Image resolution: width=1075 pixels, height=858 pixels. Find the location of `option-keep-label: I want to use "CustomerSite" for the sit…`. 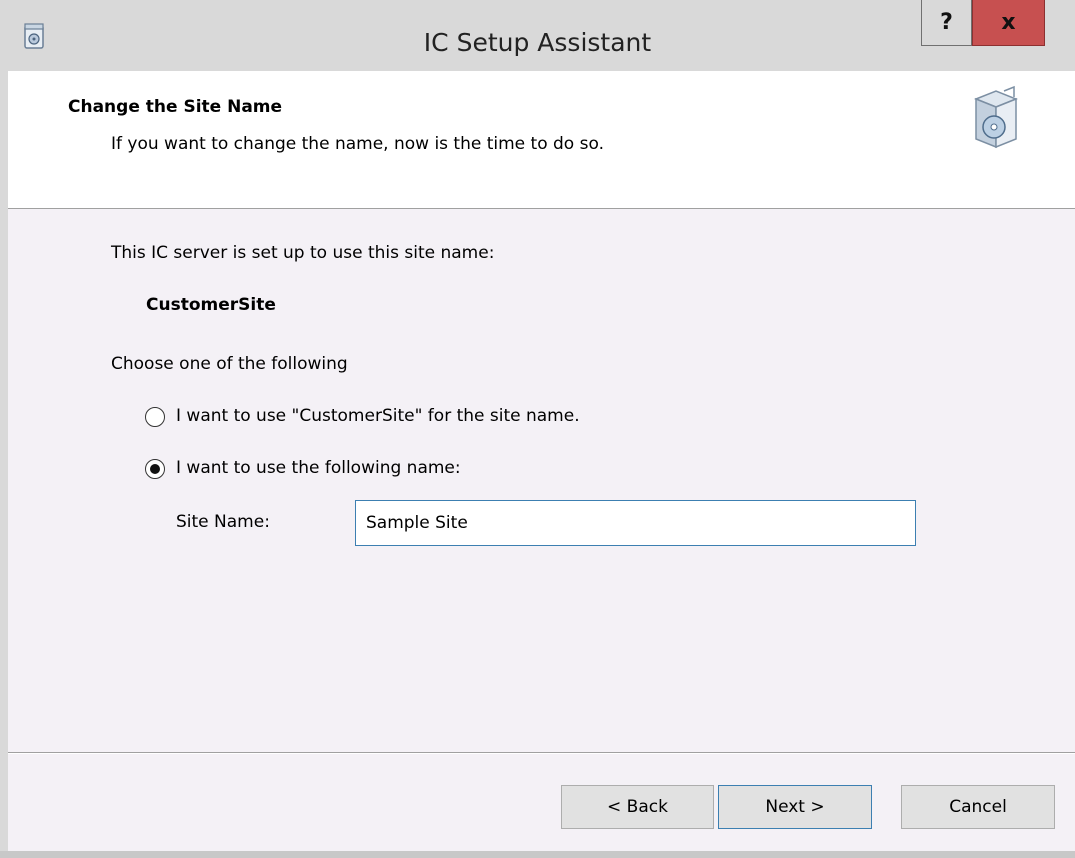

option-keep-label: I want to use "CustomerSite" for the sit… is located at coordinates (378, 416).